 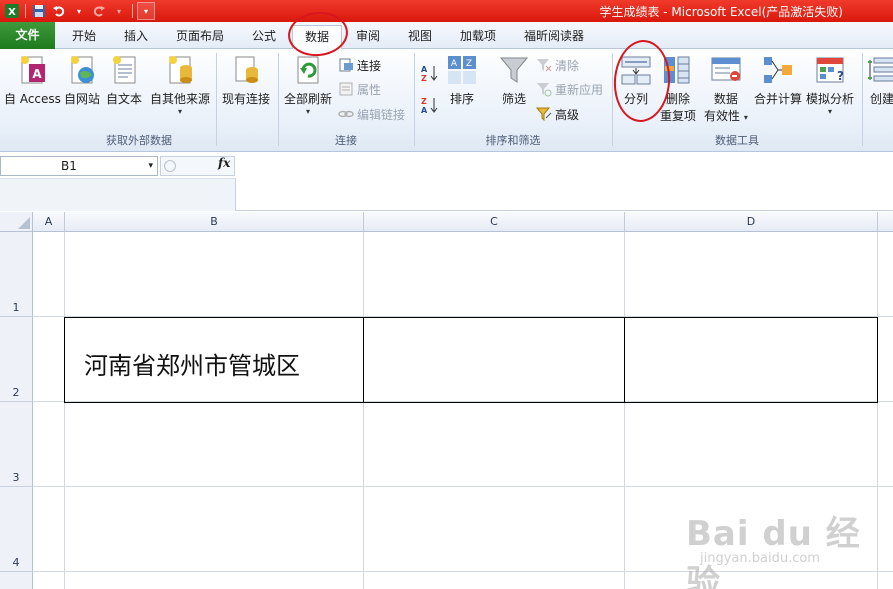 What do you see at coordinates (885, 222) in the screenshot?
I see `column-header-e` at bounding box center [885, 222].